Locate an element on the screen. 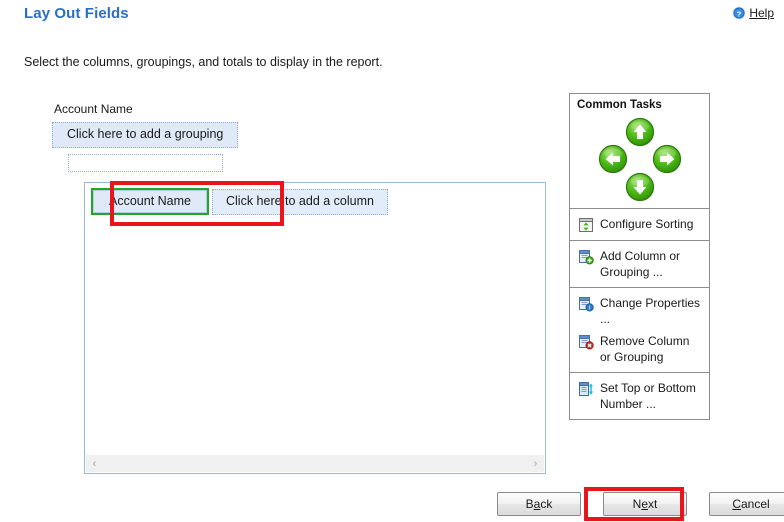 This screenshot has width=784, height=522. grouping-empty-slot is located at coordinates (145, 163).